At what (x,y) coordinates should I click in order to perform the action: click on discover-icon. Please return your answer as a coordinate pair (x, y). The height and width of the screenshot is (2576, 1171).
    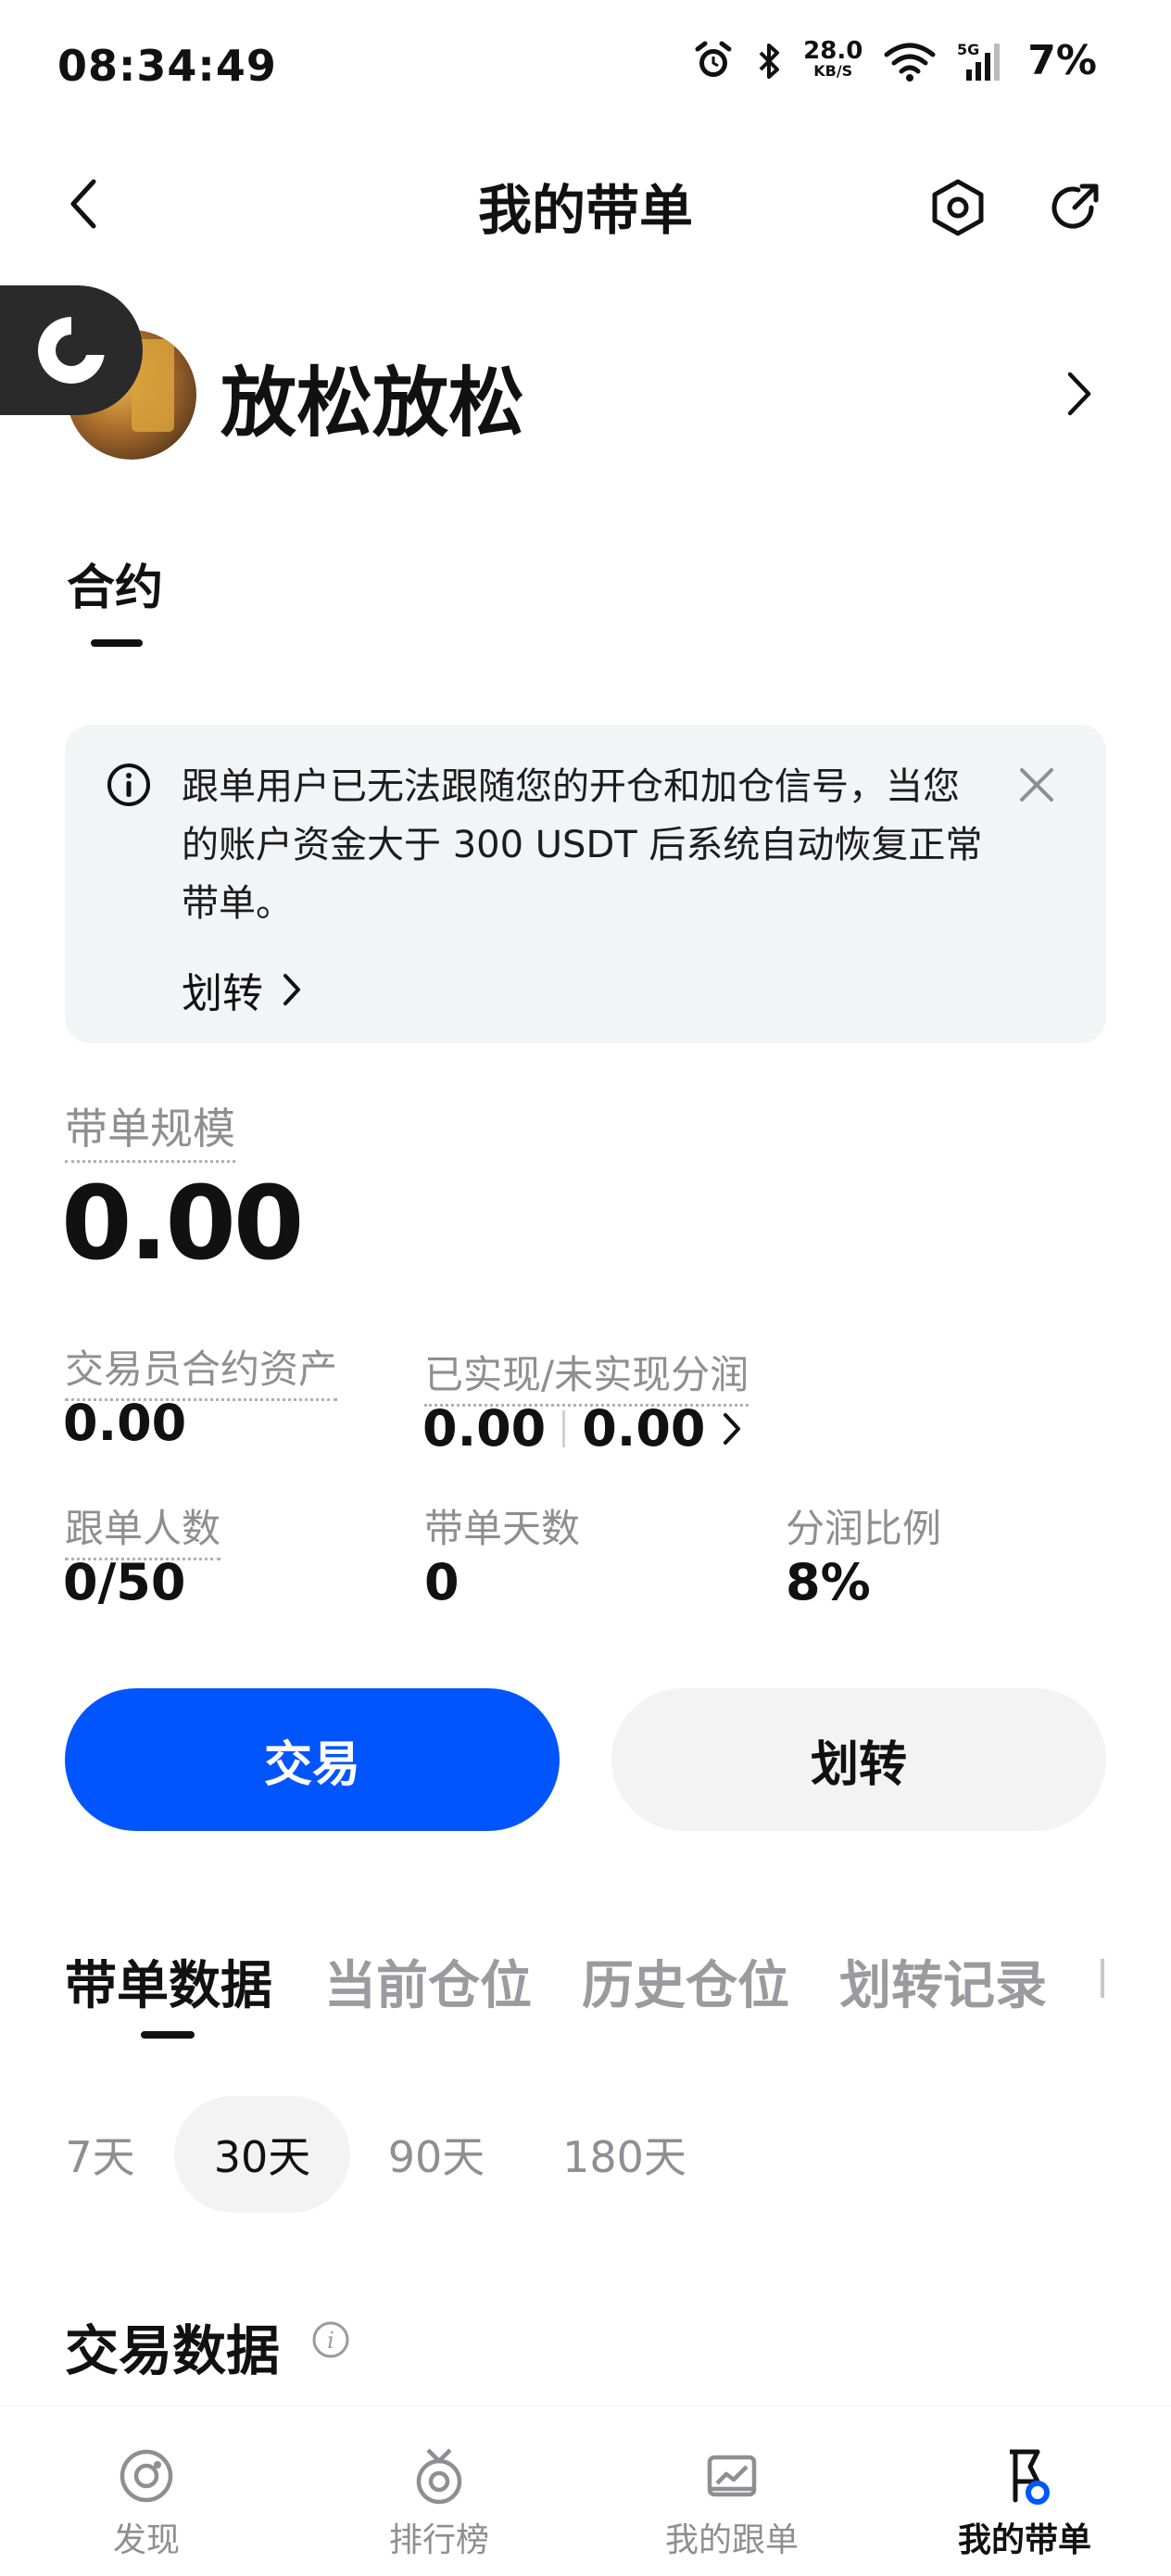
    Looking at the image, I should click on (147, 2476).